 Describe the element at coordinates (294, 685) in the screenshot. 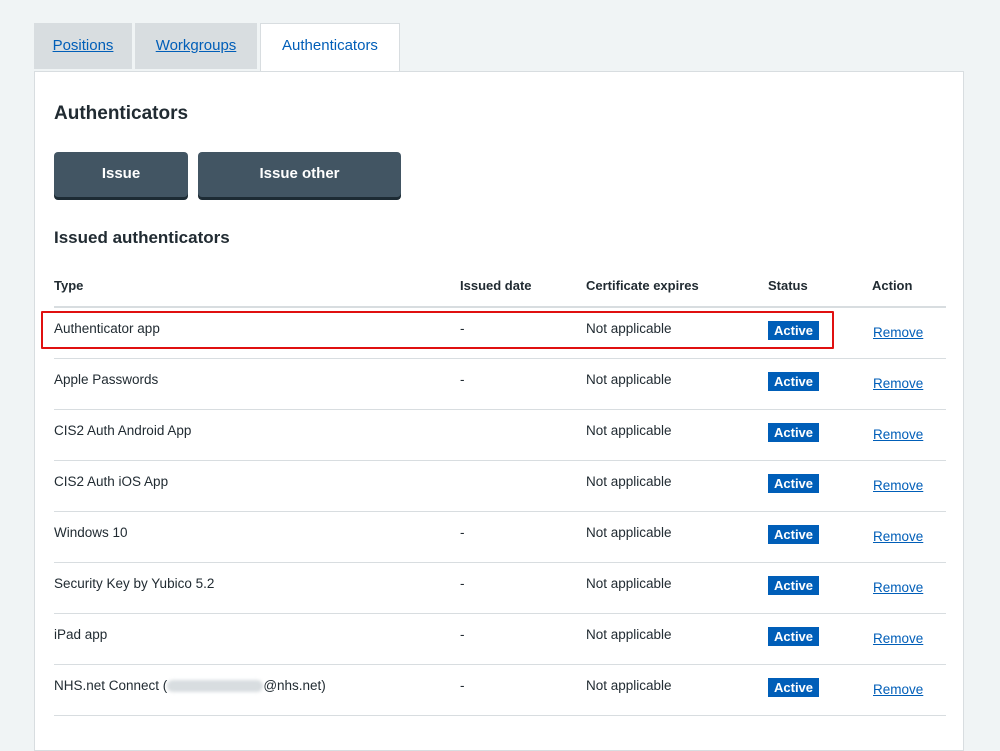

I see `type-suffix: @nhs.net)` at that location.